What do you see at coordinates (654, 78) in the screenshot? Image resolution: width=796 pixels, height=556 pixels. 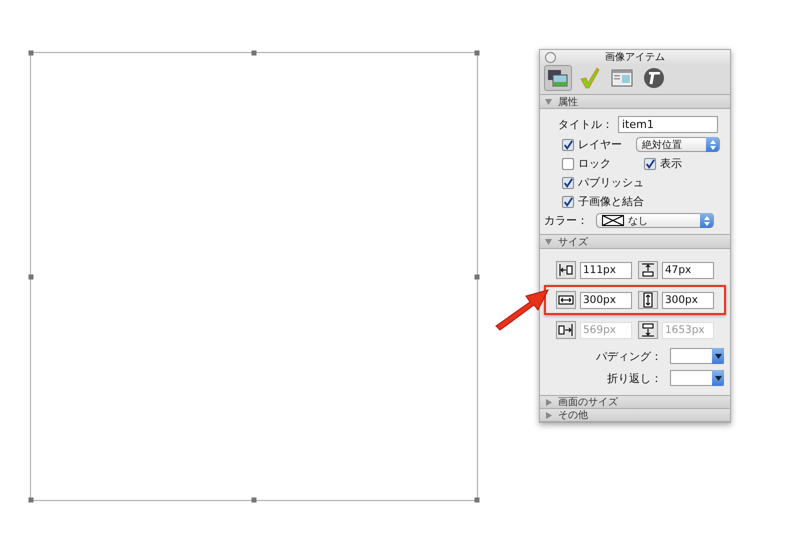 I see `text-tool-icon` at bounding box center [654, 78].